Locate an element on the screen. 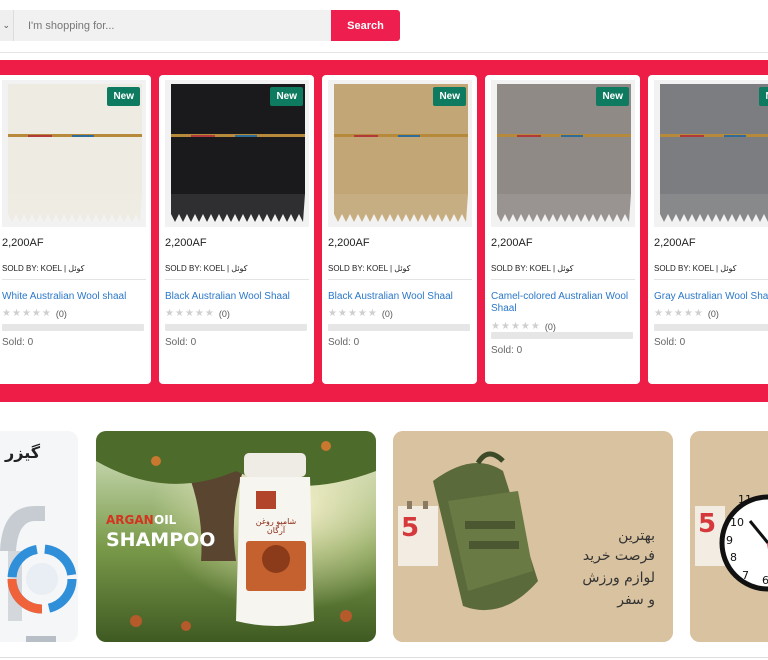  banner-oil-word: OIL is located at coordinates (165, 520).